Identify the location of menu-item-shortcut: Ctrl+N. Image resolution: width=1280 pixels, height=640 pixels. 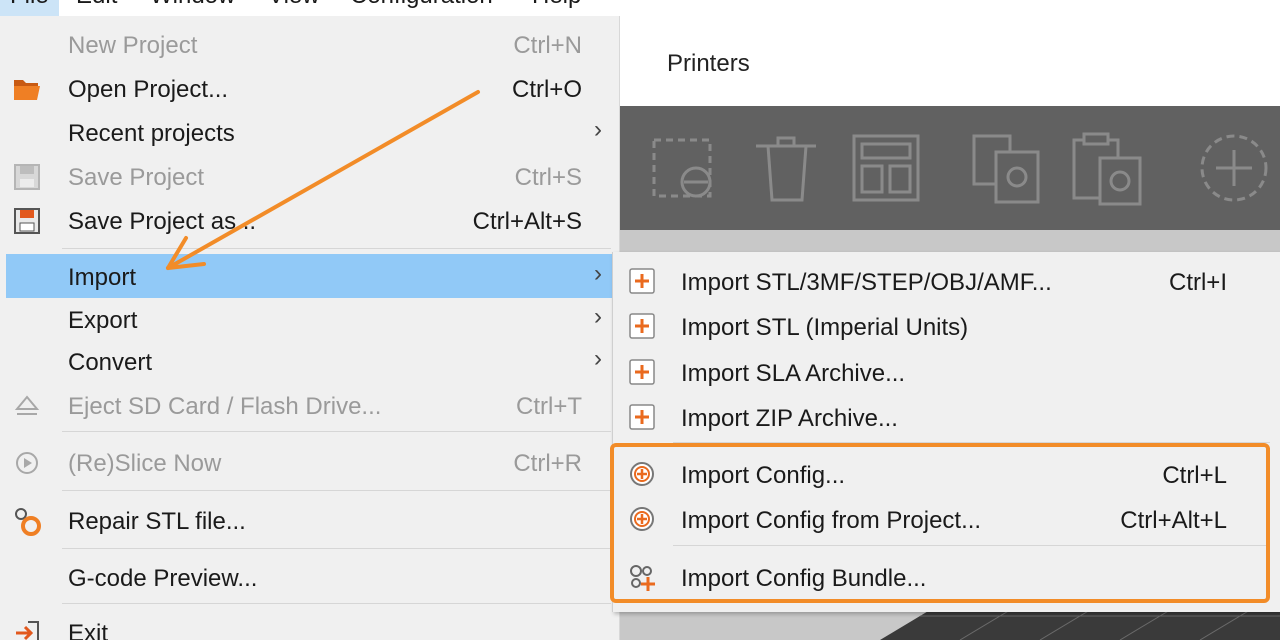
(547, 45).